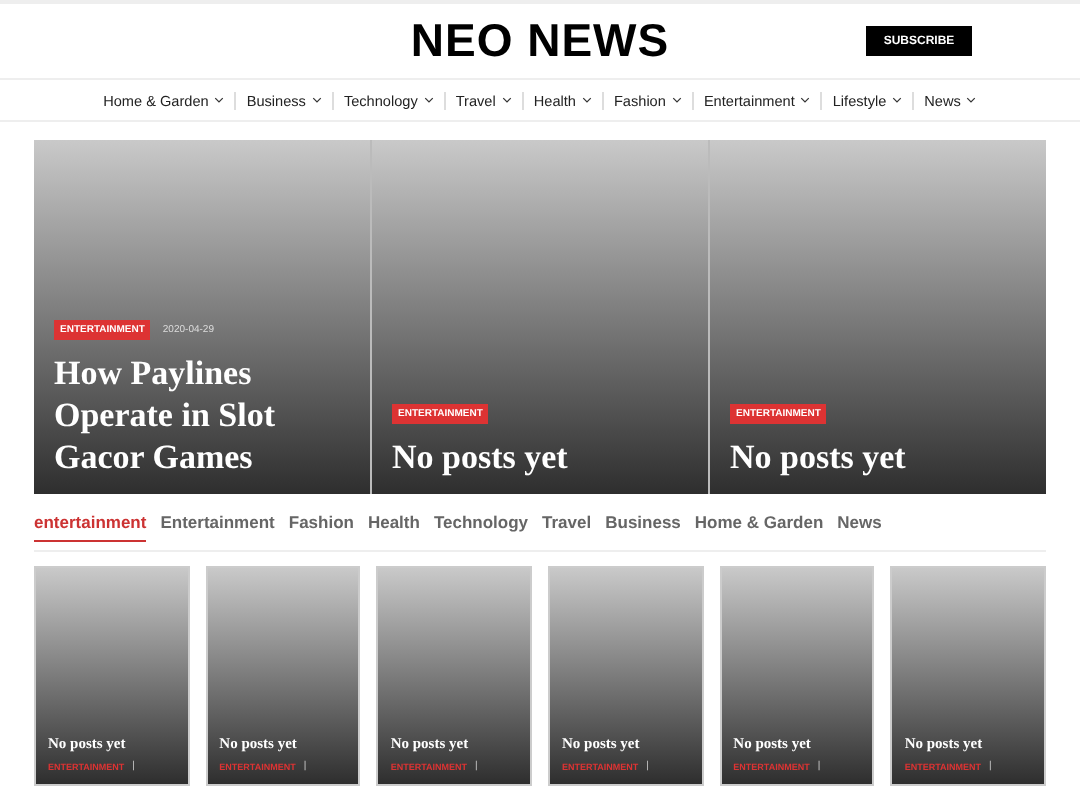 The height and width of the screenshot is (810, 1080). I want to click on category-tab: Entertainment, so click(217, 526).